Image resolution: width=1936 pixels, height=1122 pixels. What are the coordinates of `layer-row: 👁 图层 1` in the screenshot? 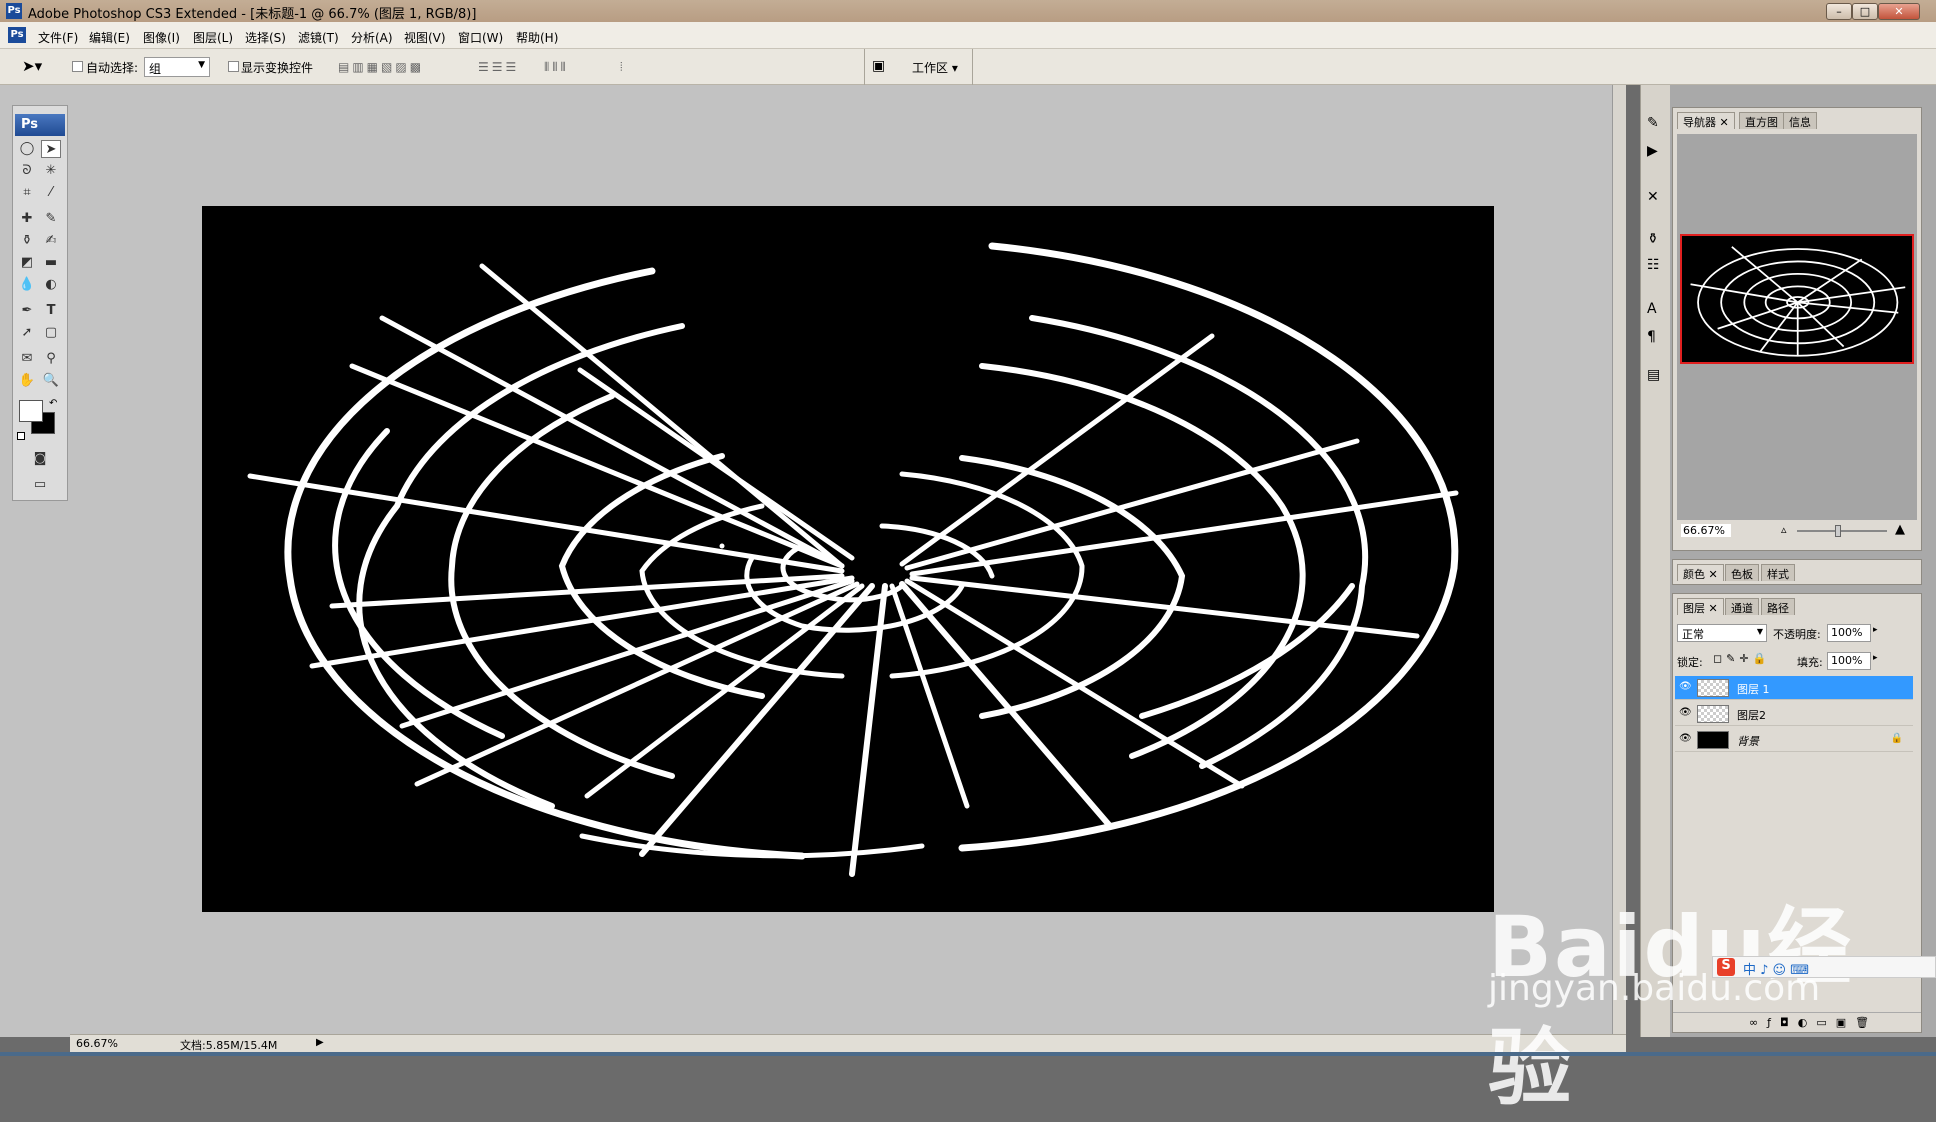 It's located at (1794, 688).